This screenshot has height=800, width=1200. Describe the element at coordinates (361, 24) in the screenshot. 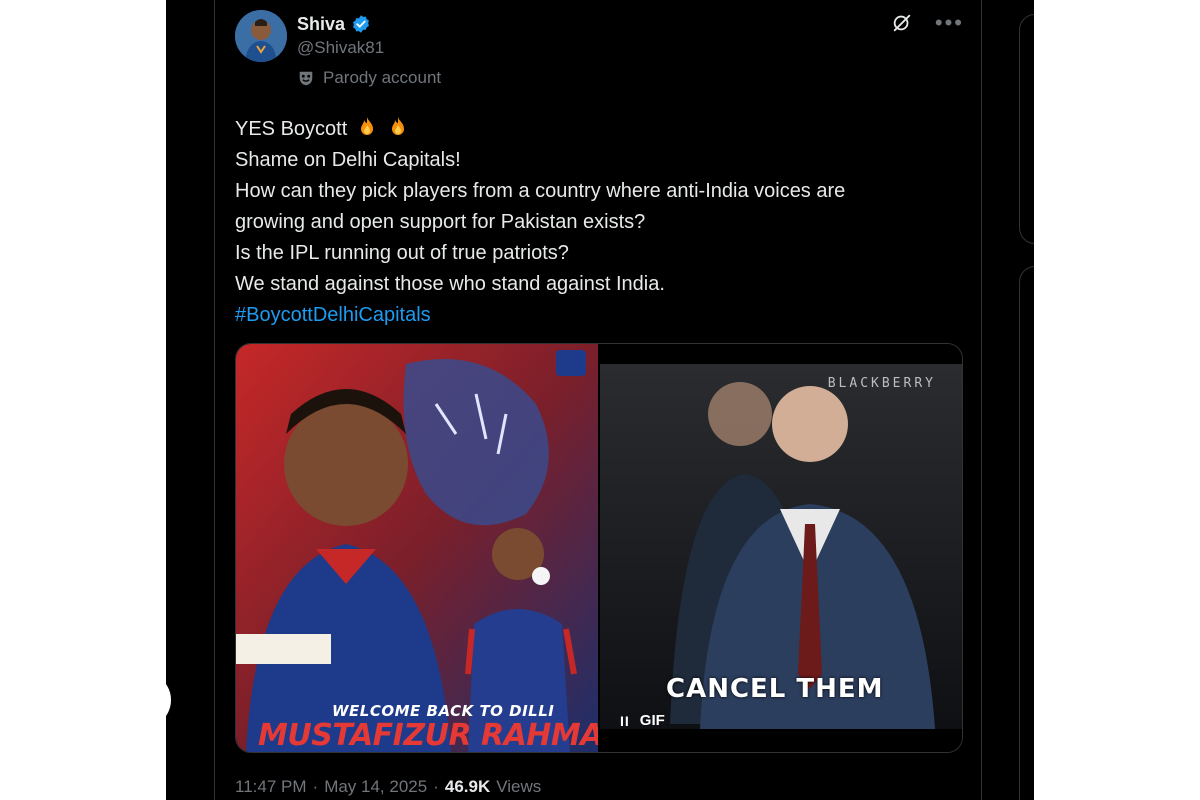

I see `verified-badge-icon` at that location.